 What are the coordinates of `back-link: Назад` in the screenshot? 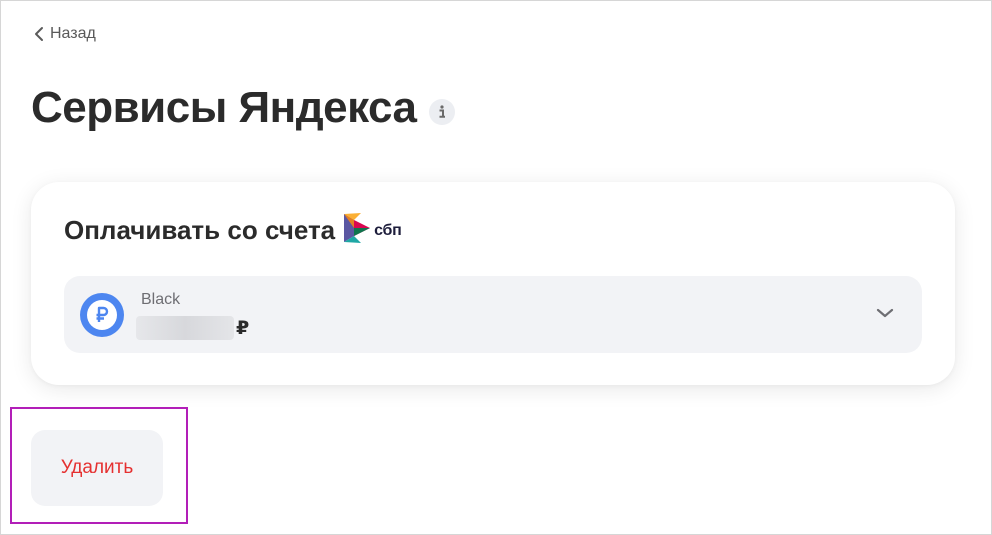 It's located at (65, 34).